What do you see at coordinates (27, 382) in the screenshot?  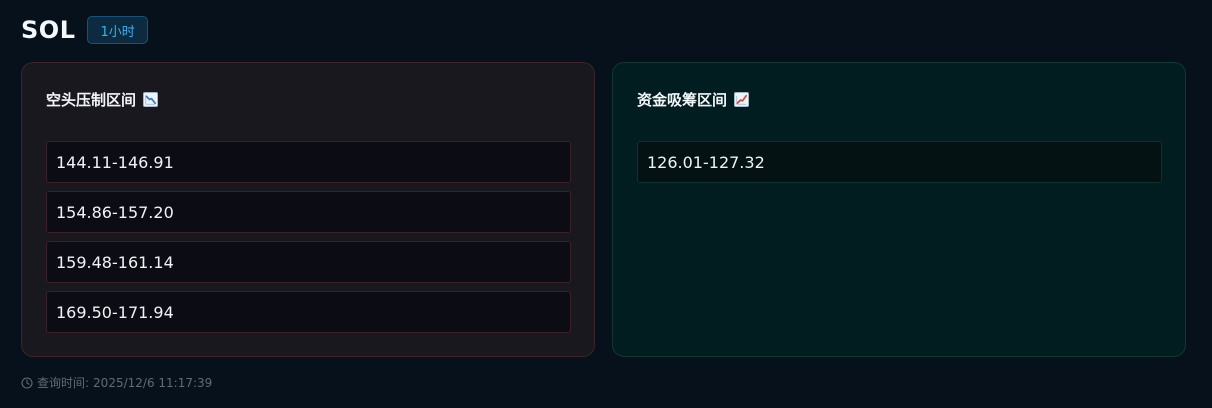 I see `clock-icon` at bounding box center [27, 382].